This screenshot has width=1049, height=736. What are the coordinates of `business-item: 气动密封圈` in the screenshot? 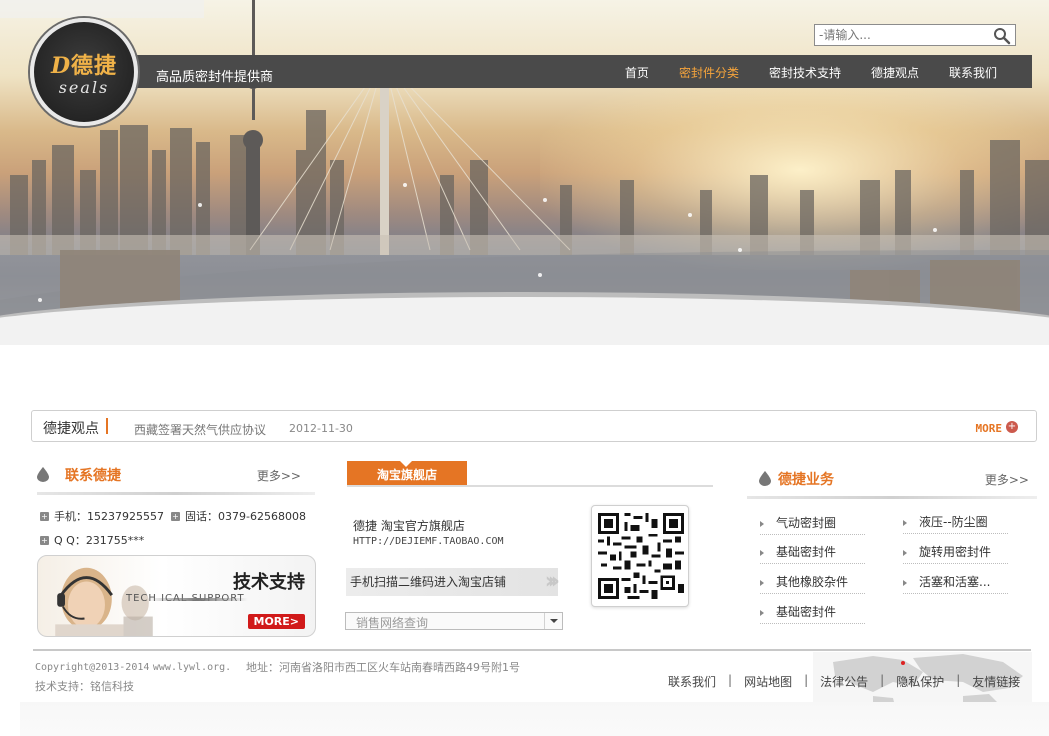 It's located at (812, 524).